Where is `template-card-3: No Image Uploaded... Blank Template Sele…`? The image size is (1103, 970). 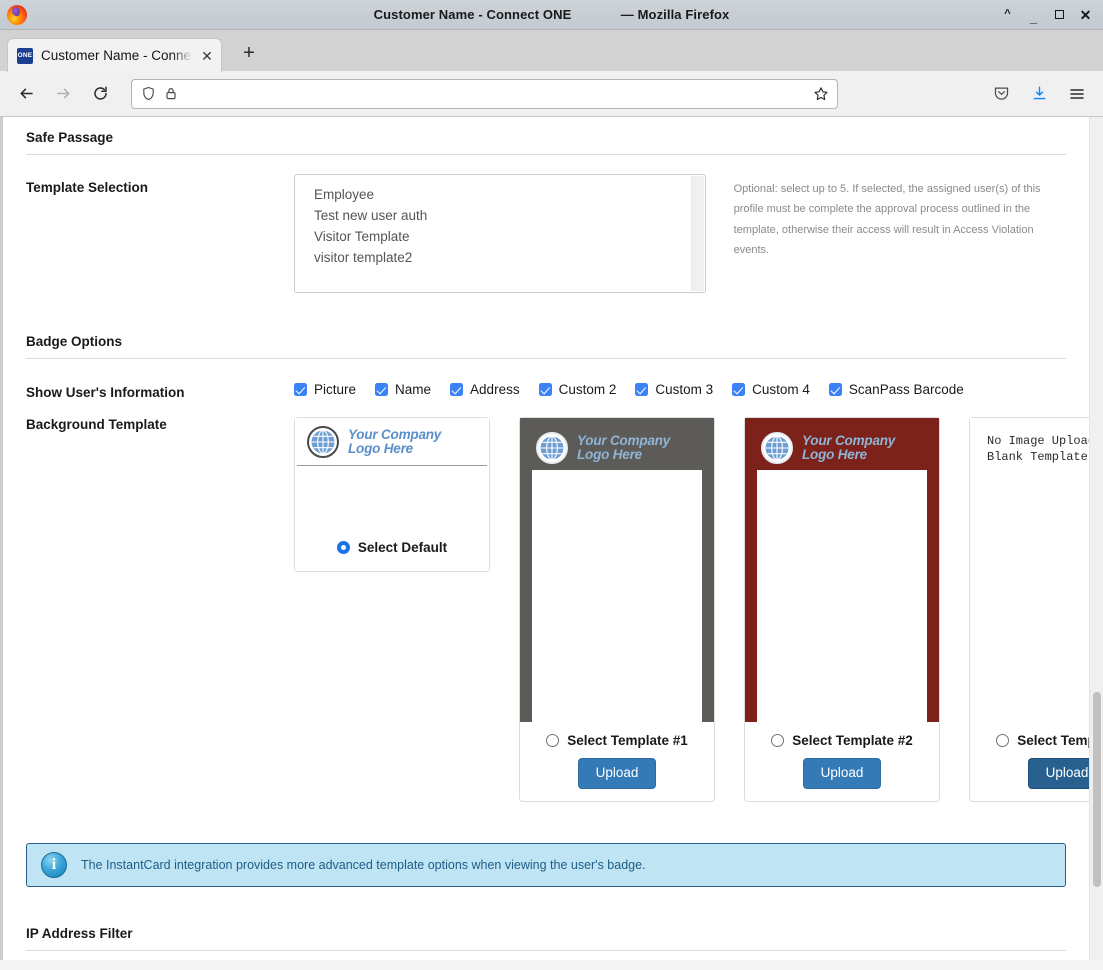 template-card-3: No Image Uploaded... Blank Template Sele… is located at coordinates (1029, 609).